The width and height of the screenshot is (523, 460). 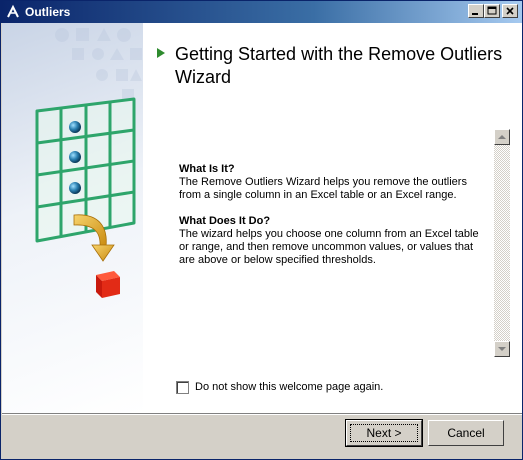 I want to click on description-scrollbar, so click(x=502, y=243).